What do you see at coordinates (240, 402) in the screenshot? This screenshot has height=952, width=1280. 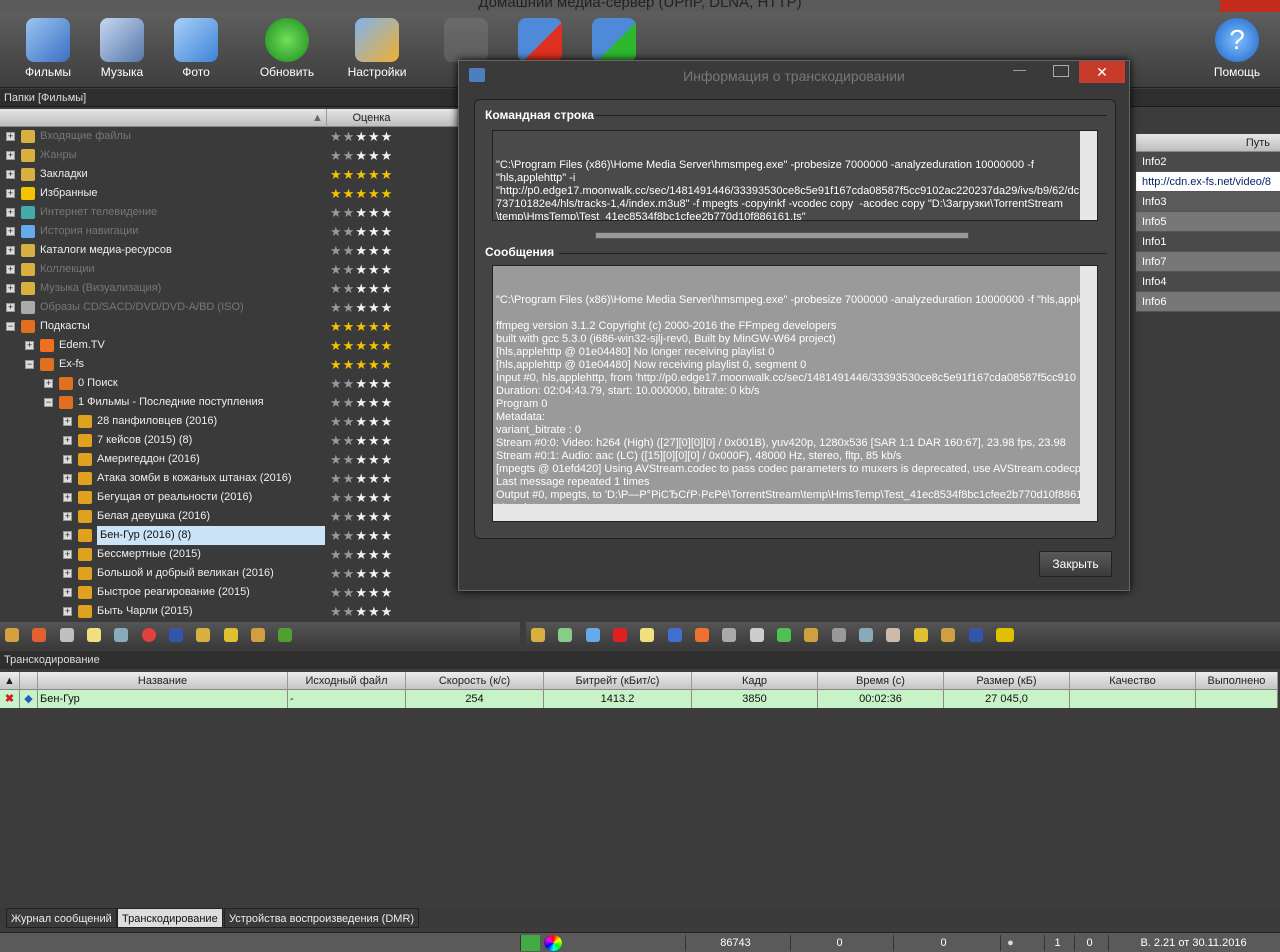 I see `tree-item: −1 Фильмы - Последние поступления ★★★★★` at bounding box center [240, 402].